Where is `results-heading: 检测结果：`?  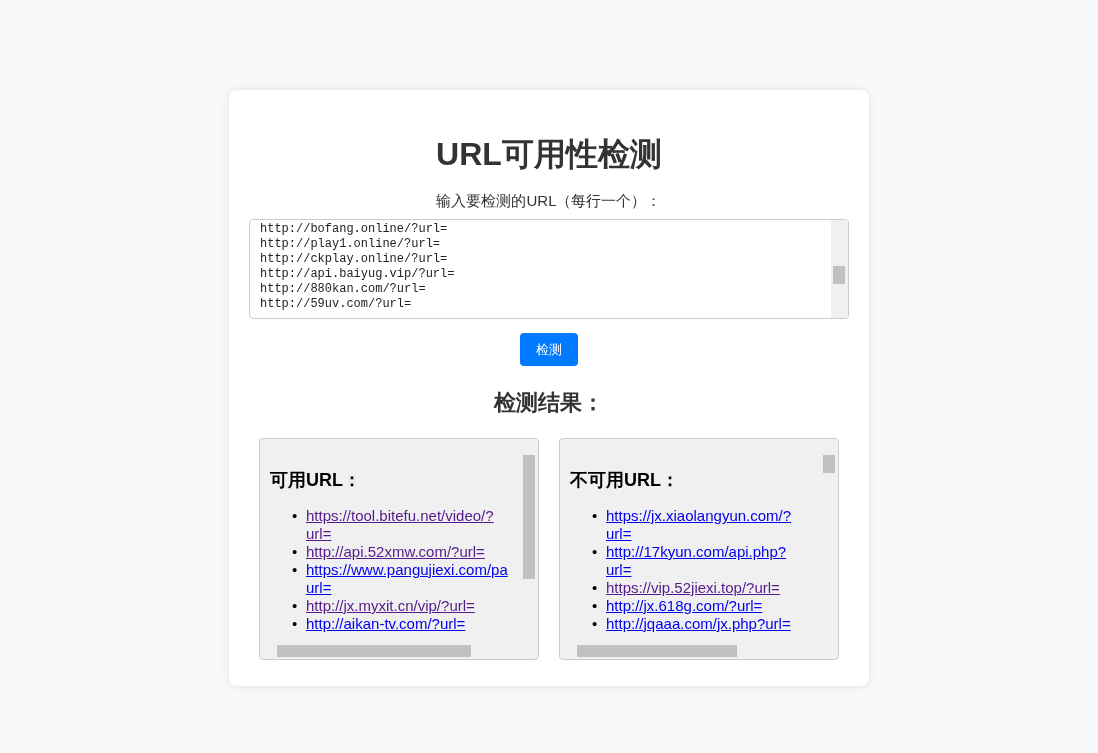 results-heading: 检测结果： is located at coordinates (549, 403).